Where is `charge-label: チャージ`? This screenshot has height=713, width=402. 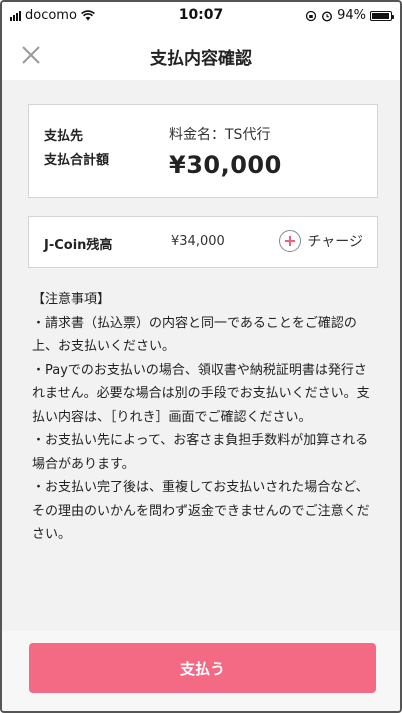 charge-label: チャージ is located at coordinates (335, 242).